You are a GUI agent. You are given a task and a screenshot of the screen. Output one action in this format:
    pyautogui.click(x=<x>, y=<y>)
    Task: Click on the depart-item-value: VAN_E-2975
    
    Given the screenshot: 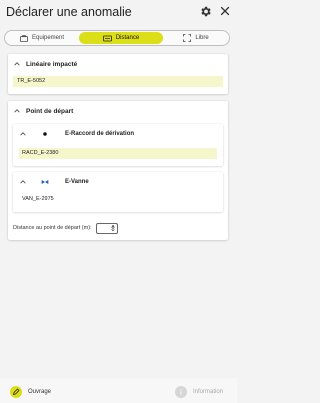 What is the action you would take?
    pyautogui.click(x=118, y=199)
    